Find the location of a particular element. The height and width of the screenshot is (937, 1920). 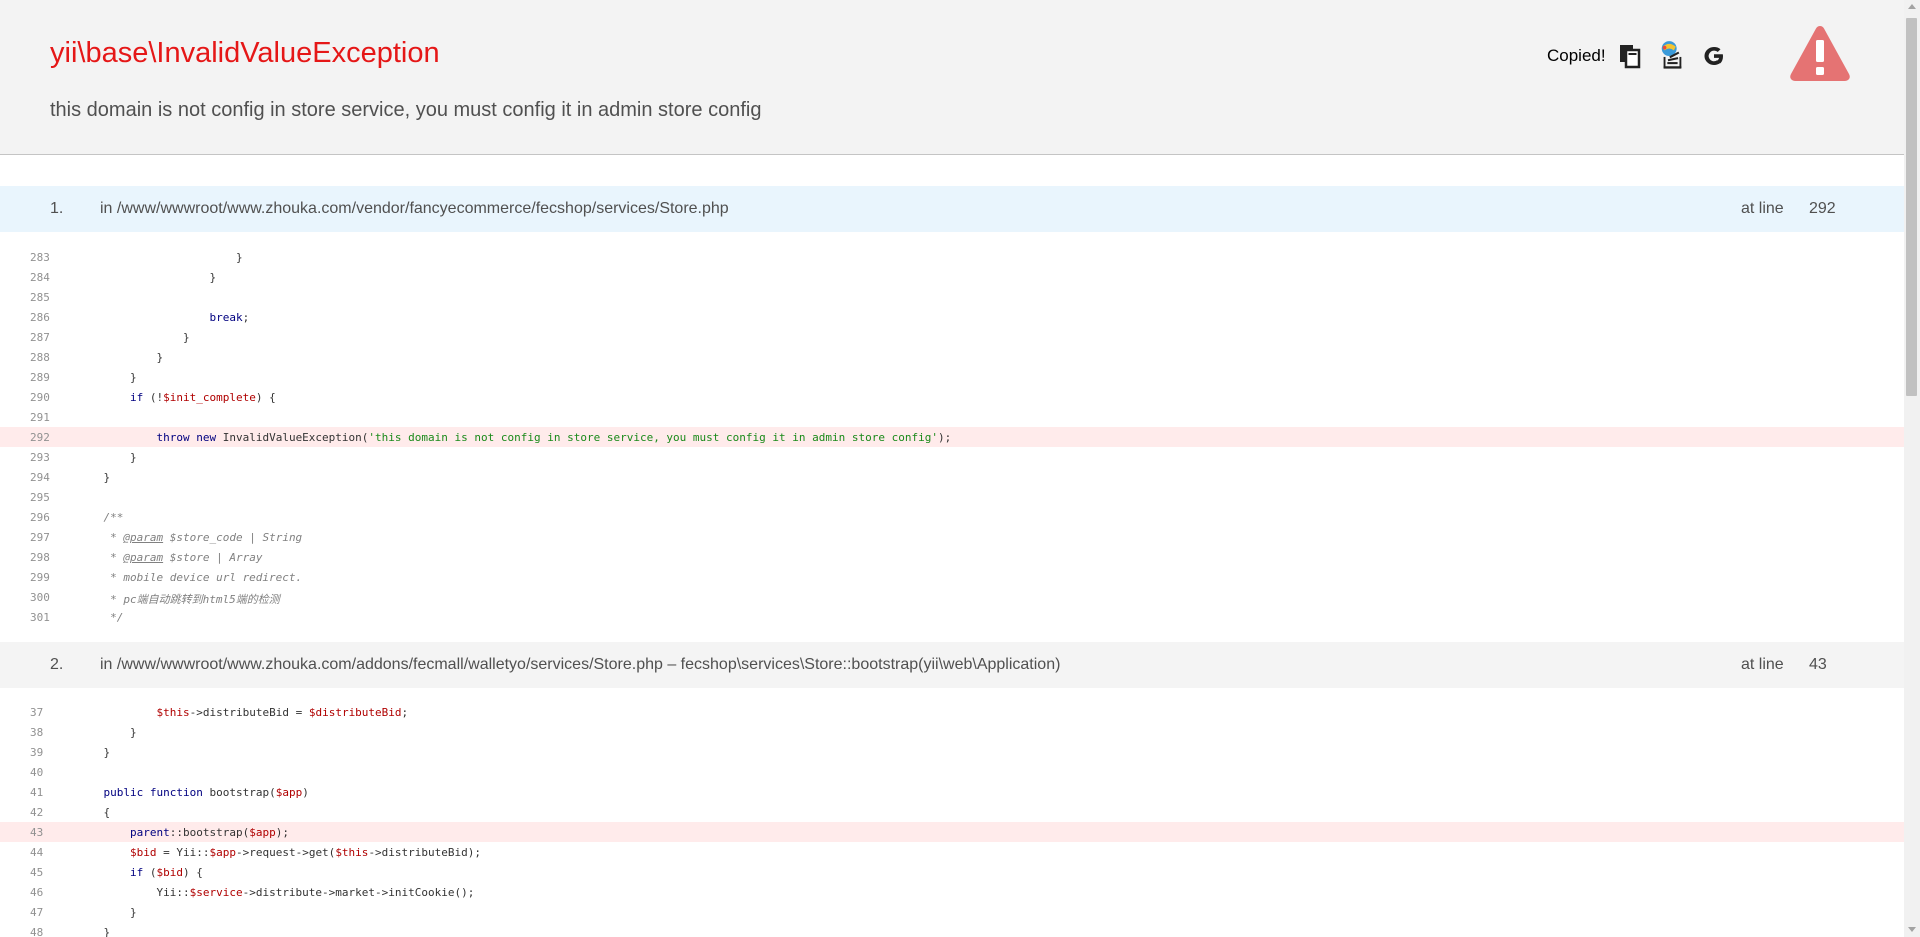

line-number: 289 is located at coordinates (40, 377).